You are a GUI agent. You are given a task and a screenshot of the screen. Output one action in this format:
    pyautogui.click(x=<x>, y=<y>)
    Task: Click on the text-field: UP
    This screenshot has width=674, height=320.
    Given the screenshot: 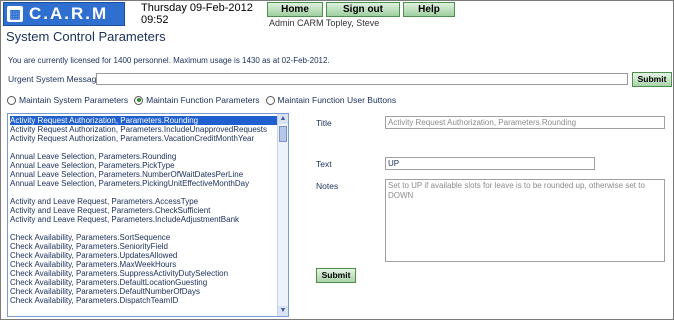 What is the action you would take?
    pyautogui.click(x=490, y=163)
    